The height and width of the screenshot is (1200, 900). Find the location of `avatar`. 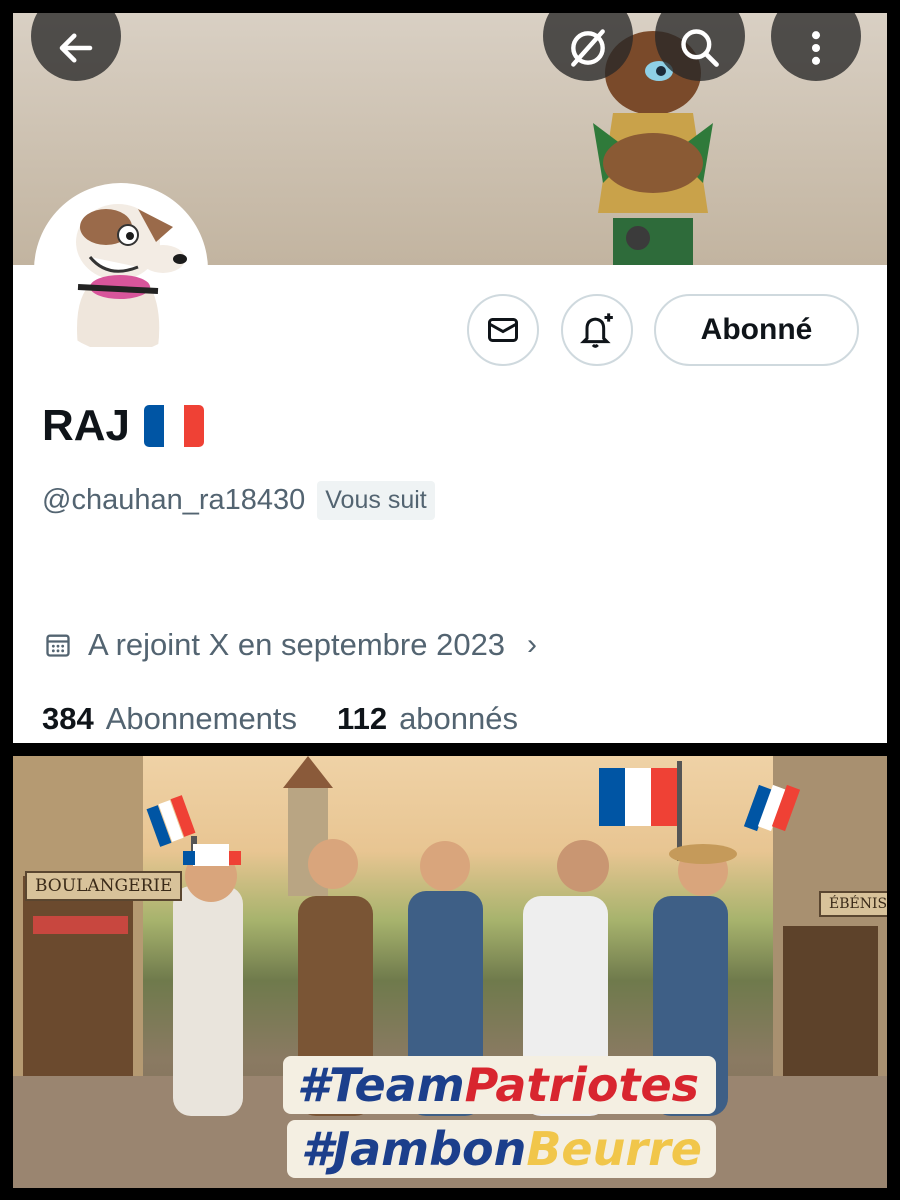

avatar is located at coordinates (121, 270).